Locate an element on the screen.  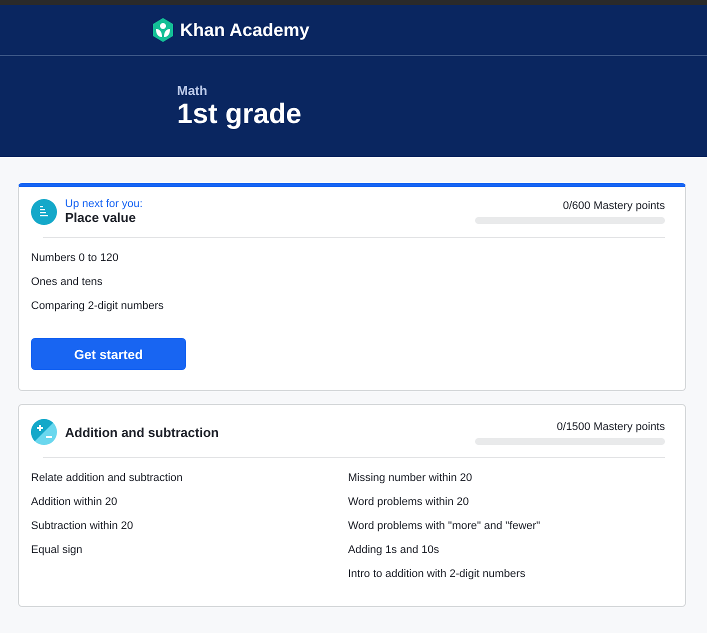
mastery-points: 0/600 Mastery points is located at coordinates (613, 206).